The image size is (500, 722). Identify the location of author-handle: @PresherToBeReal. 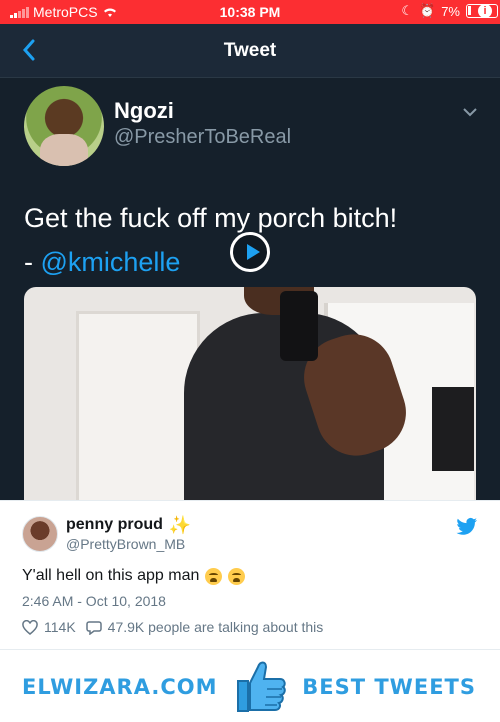
(202, 137).